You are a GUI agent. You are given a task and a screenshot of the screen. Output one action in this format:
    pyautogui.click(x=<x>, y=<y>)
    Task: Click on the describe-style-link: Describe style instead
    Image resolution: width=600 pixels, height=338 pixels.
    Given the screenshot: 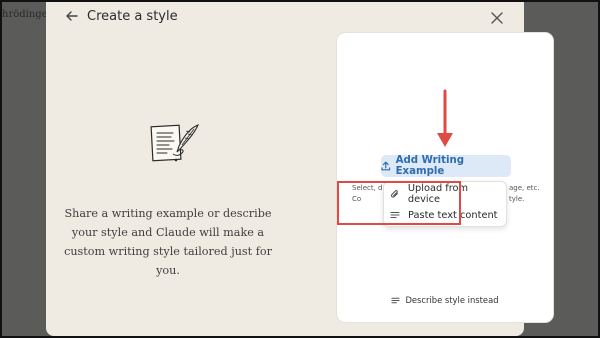 What is the action you would take?
    pyautogui.click(x=445, y=300)
    